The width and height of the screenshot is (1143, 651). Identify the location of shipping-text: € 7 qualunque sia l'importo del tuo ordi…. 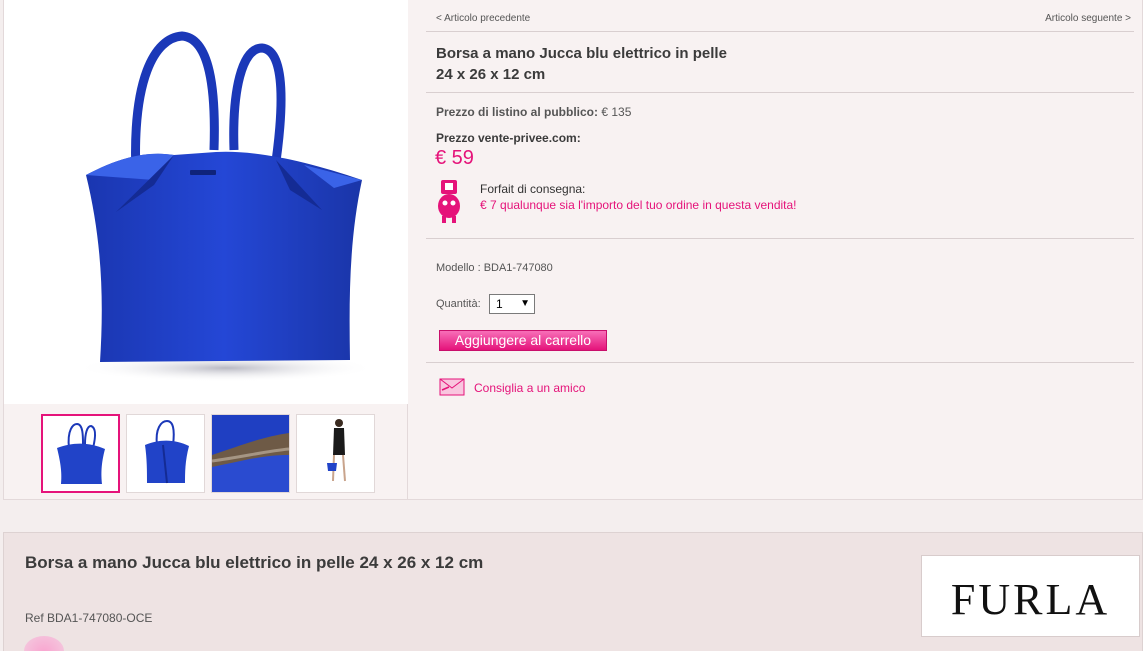
(638, 205).